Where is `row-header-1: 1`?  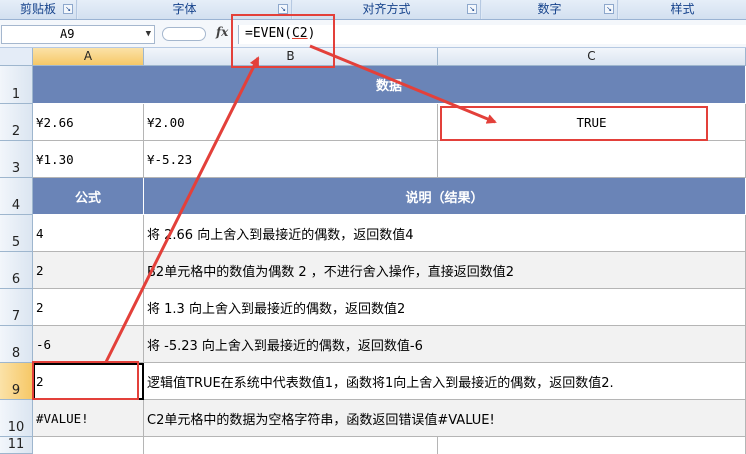 row-header-1: 1 is located at coordinates (16, 85).